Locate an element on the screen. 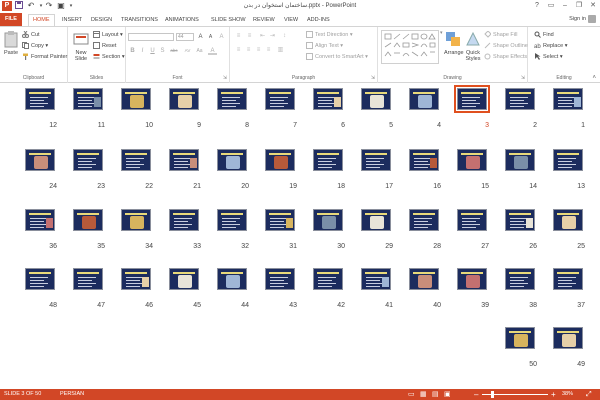  shape-fill-button: Shape Fill is located at coordinates (500, 35).